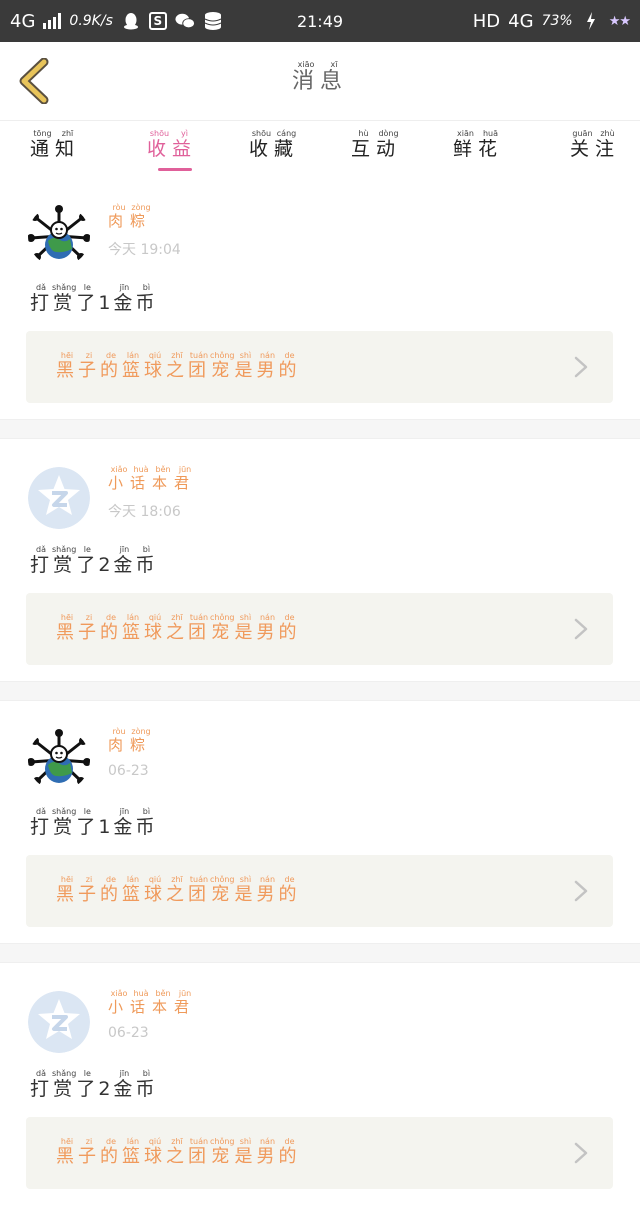 The height and width of the screenshot is (1223, 640). Describe the element at coordinates (116, 21) in the screenshot. I see `status-left: 4G 0.9K/s S` at that location.